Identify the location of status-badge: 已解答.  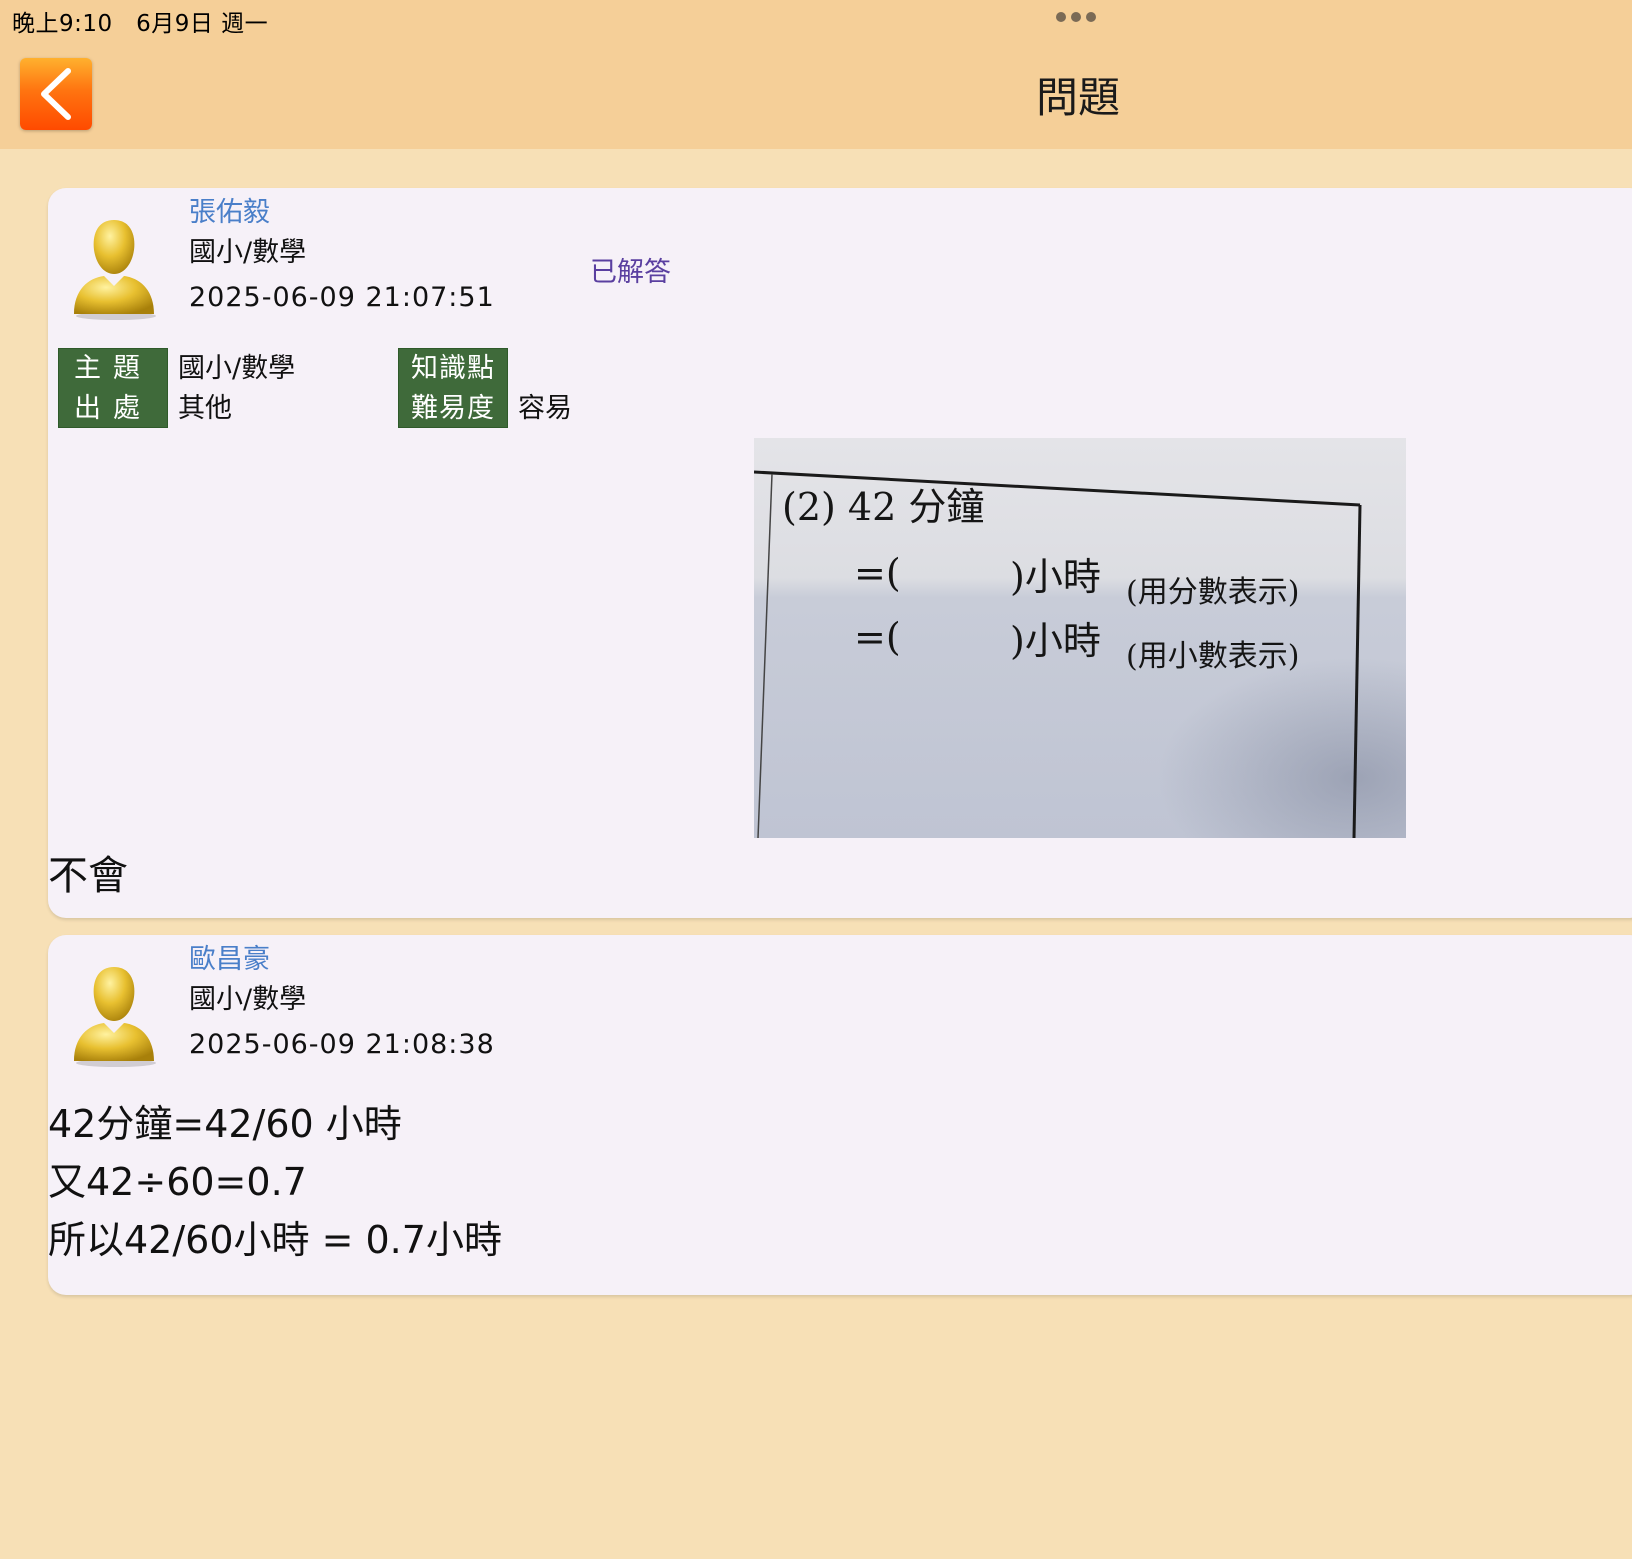
(630, 272).